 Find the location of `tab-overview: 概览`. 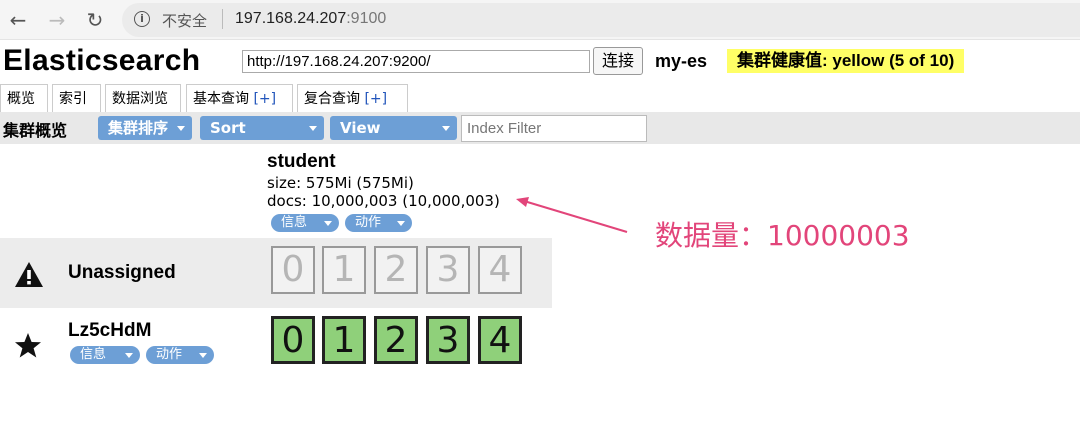

tab-overview: 概览 is located at coordinates (24, 98).